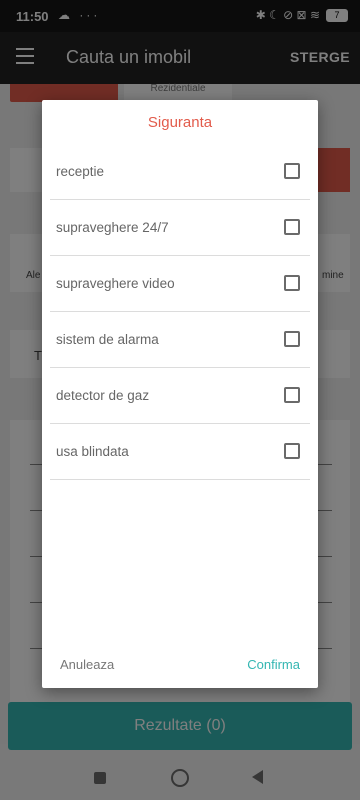  I want to click on option-detector-de-gaz: detector de gaz, so click(180, 396).